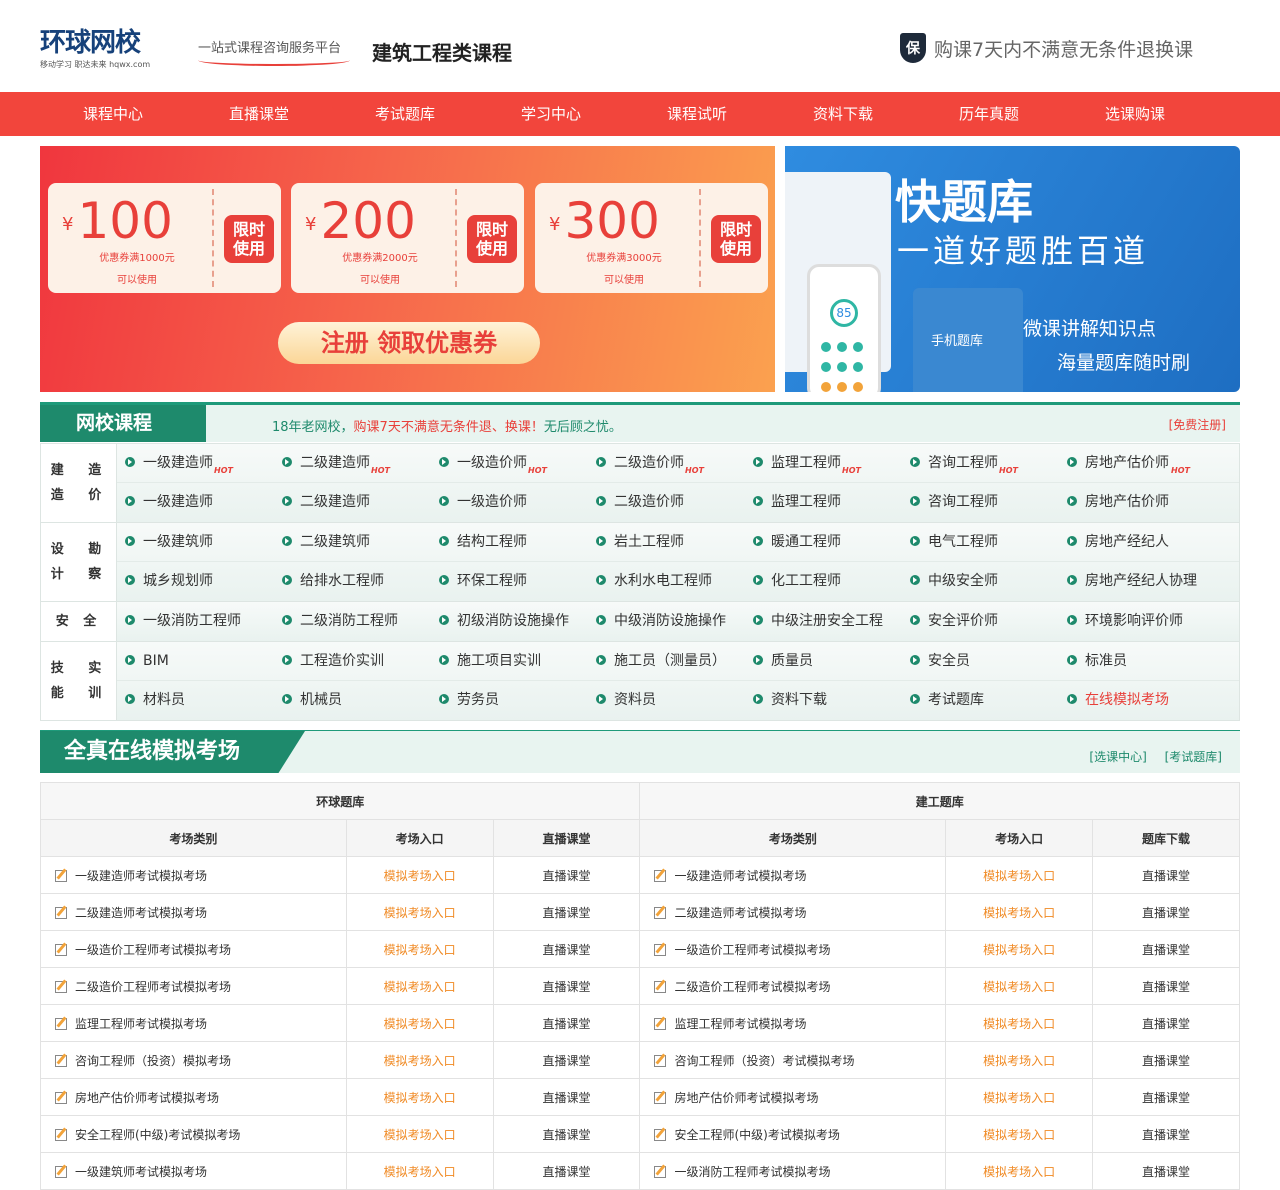 This screenshot has width=1280, height=1190. What do you see at coordinates (823, 502) in the screenshot?
I see `course-link: 监理工程师` at bounding box center [823, 502].